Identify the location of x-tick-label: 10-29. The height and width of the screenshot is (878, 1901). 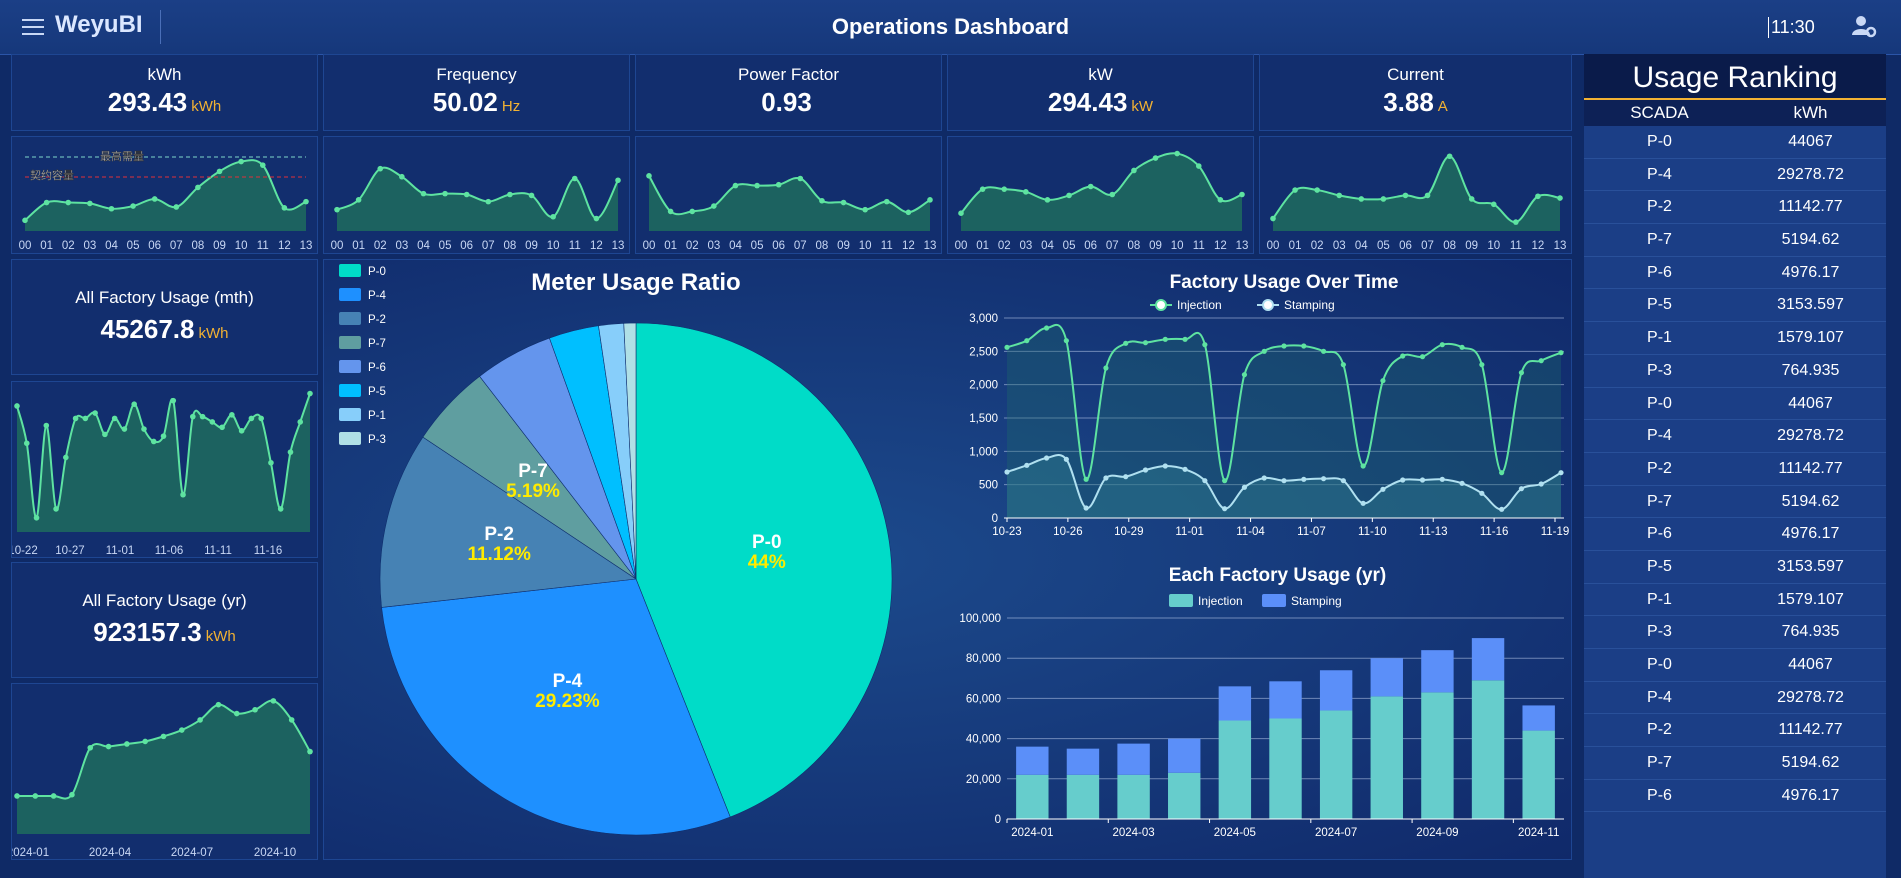
(1128, 532).